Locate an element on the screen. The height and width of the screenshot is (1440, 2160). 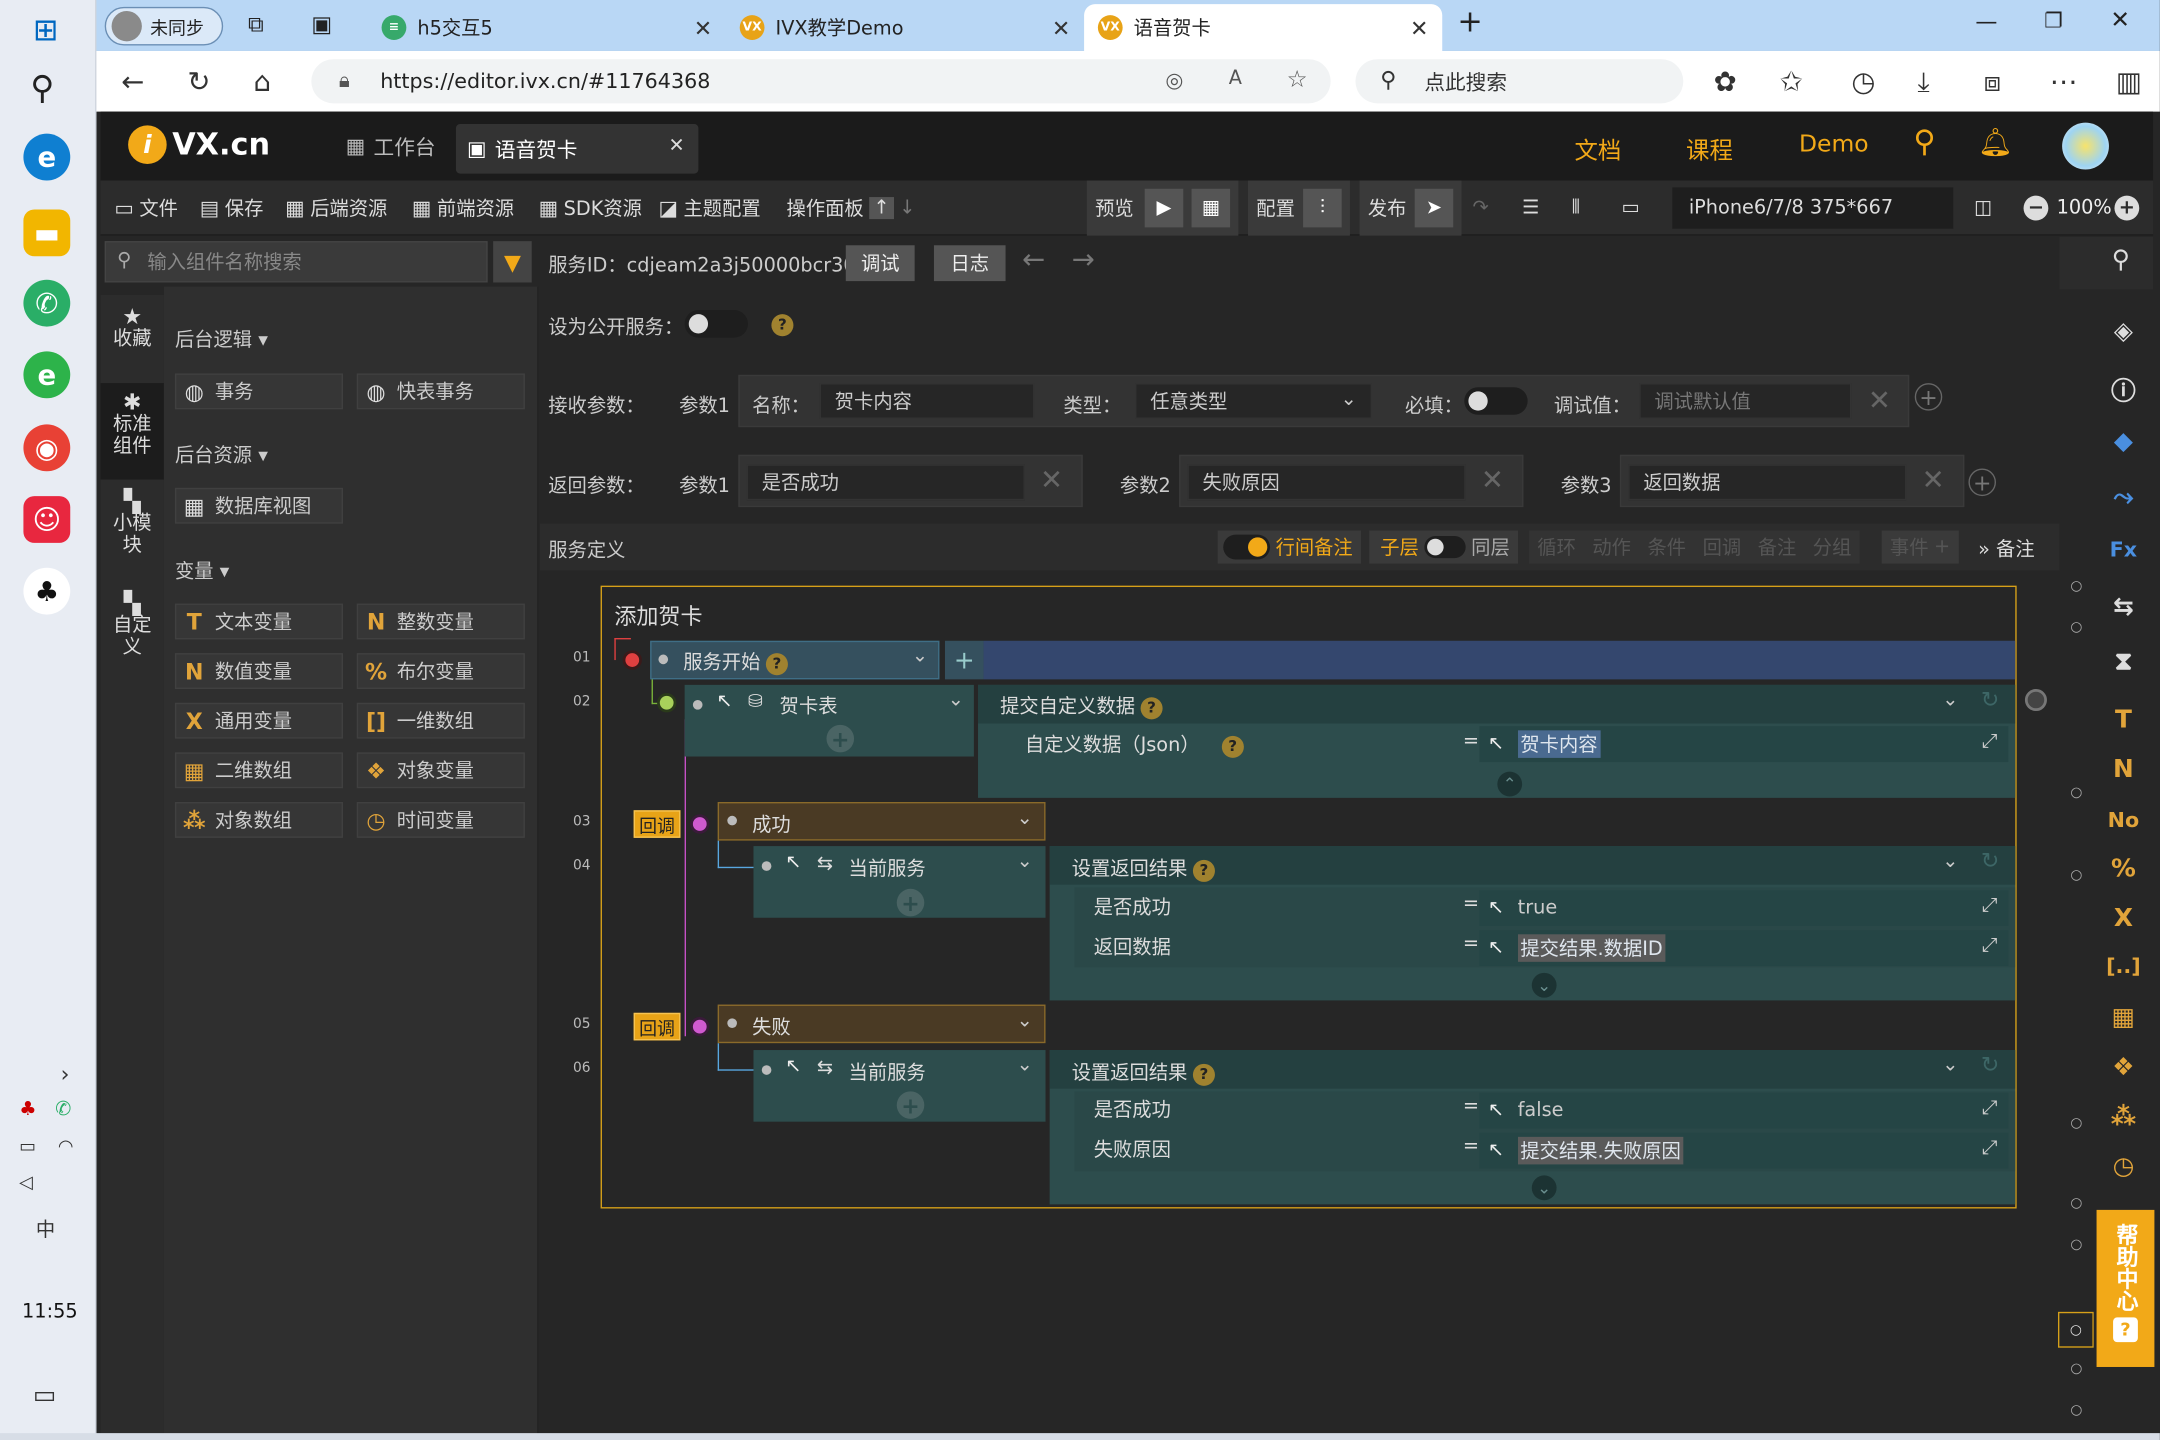
collapse-up-icon: ⌃ is located at coordinates (1510, 784).